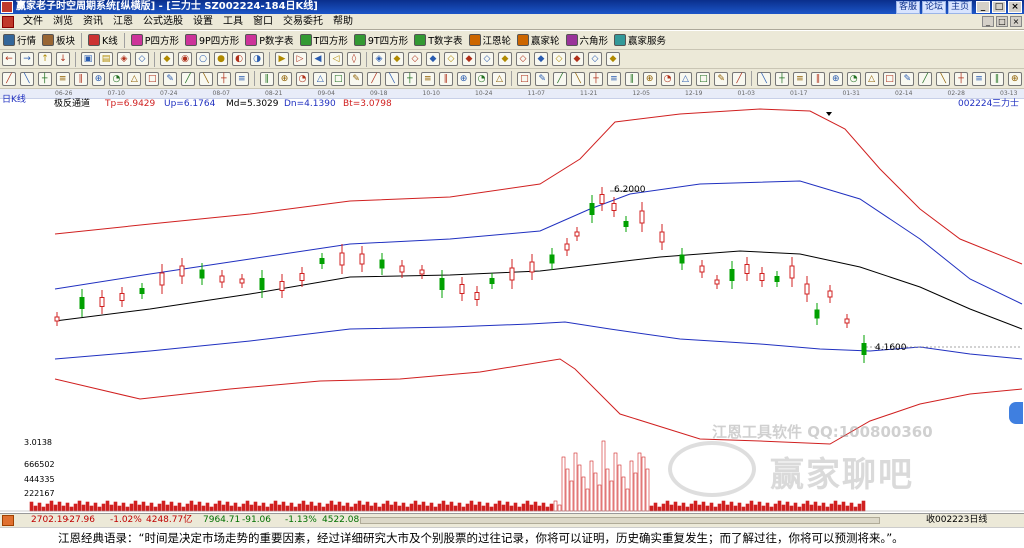 The height and width of the screenshot is (548, 1024). What do you see at coordinates (438, 40) in the screenshot?
I see `toolbar-button-t-number-table: T数字表` at bounding box center [438, 40].